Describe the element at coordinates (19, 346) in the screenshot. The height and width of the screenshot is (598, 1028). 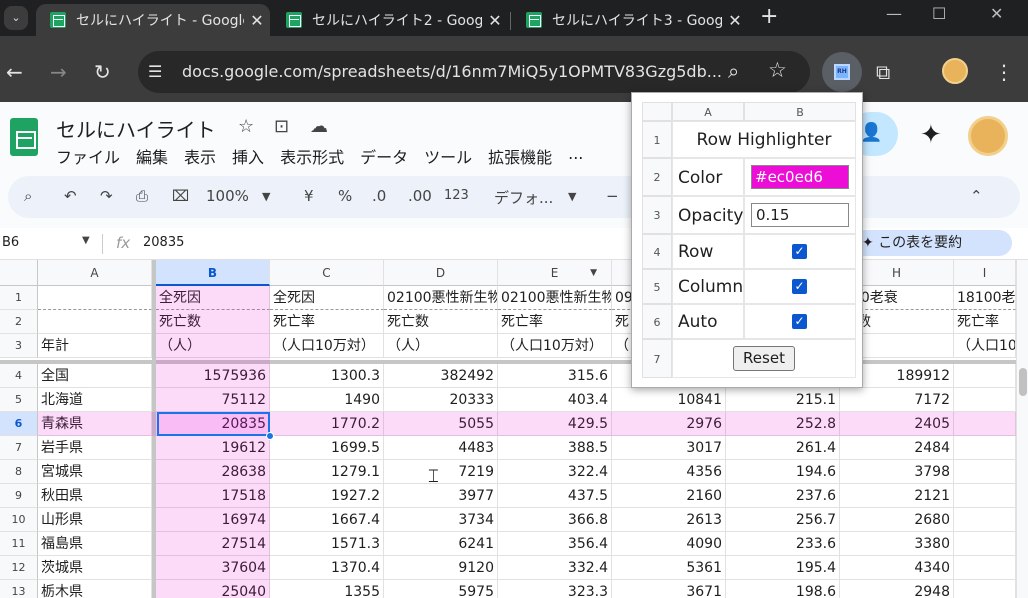
I see `row-header-3: 3` at that location.